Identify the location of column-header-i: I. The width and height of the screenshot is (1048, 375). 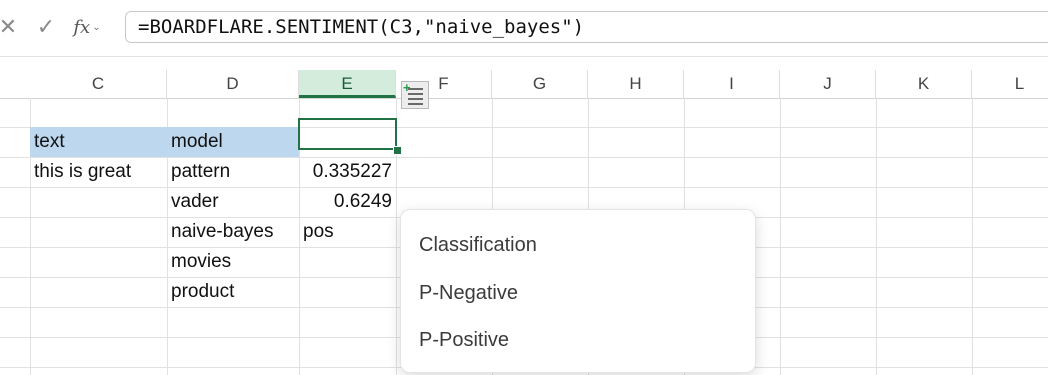
(732, 84).